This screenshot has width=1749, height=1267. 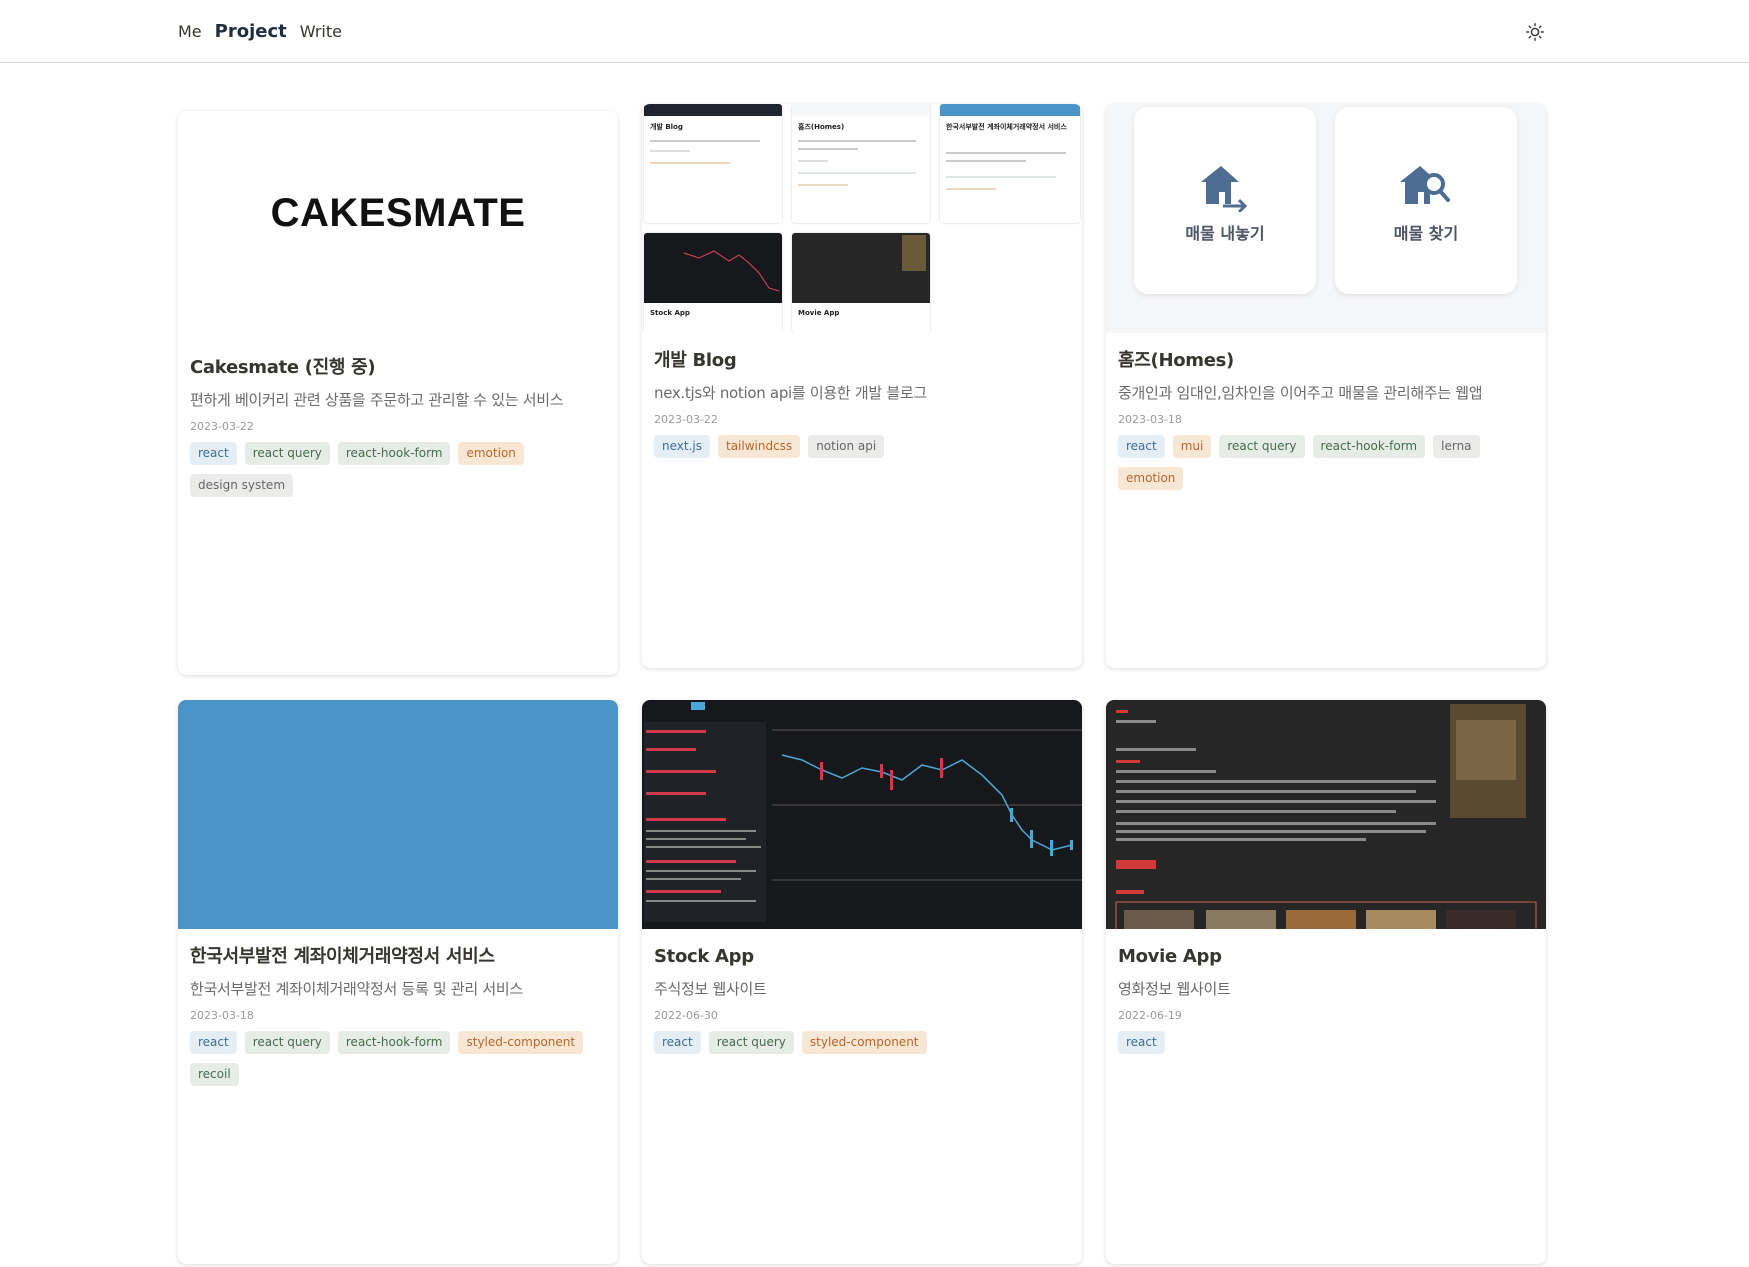 I want to click on project-date: 2022-06-19, so click(x=1150, y=1015).